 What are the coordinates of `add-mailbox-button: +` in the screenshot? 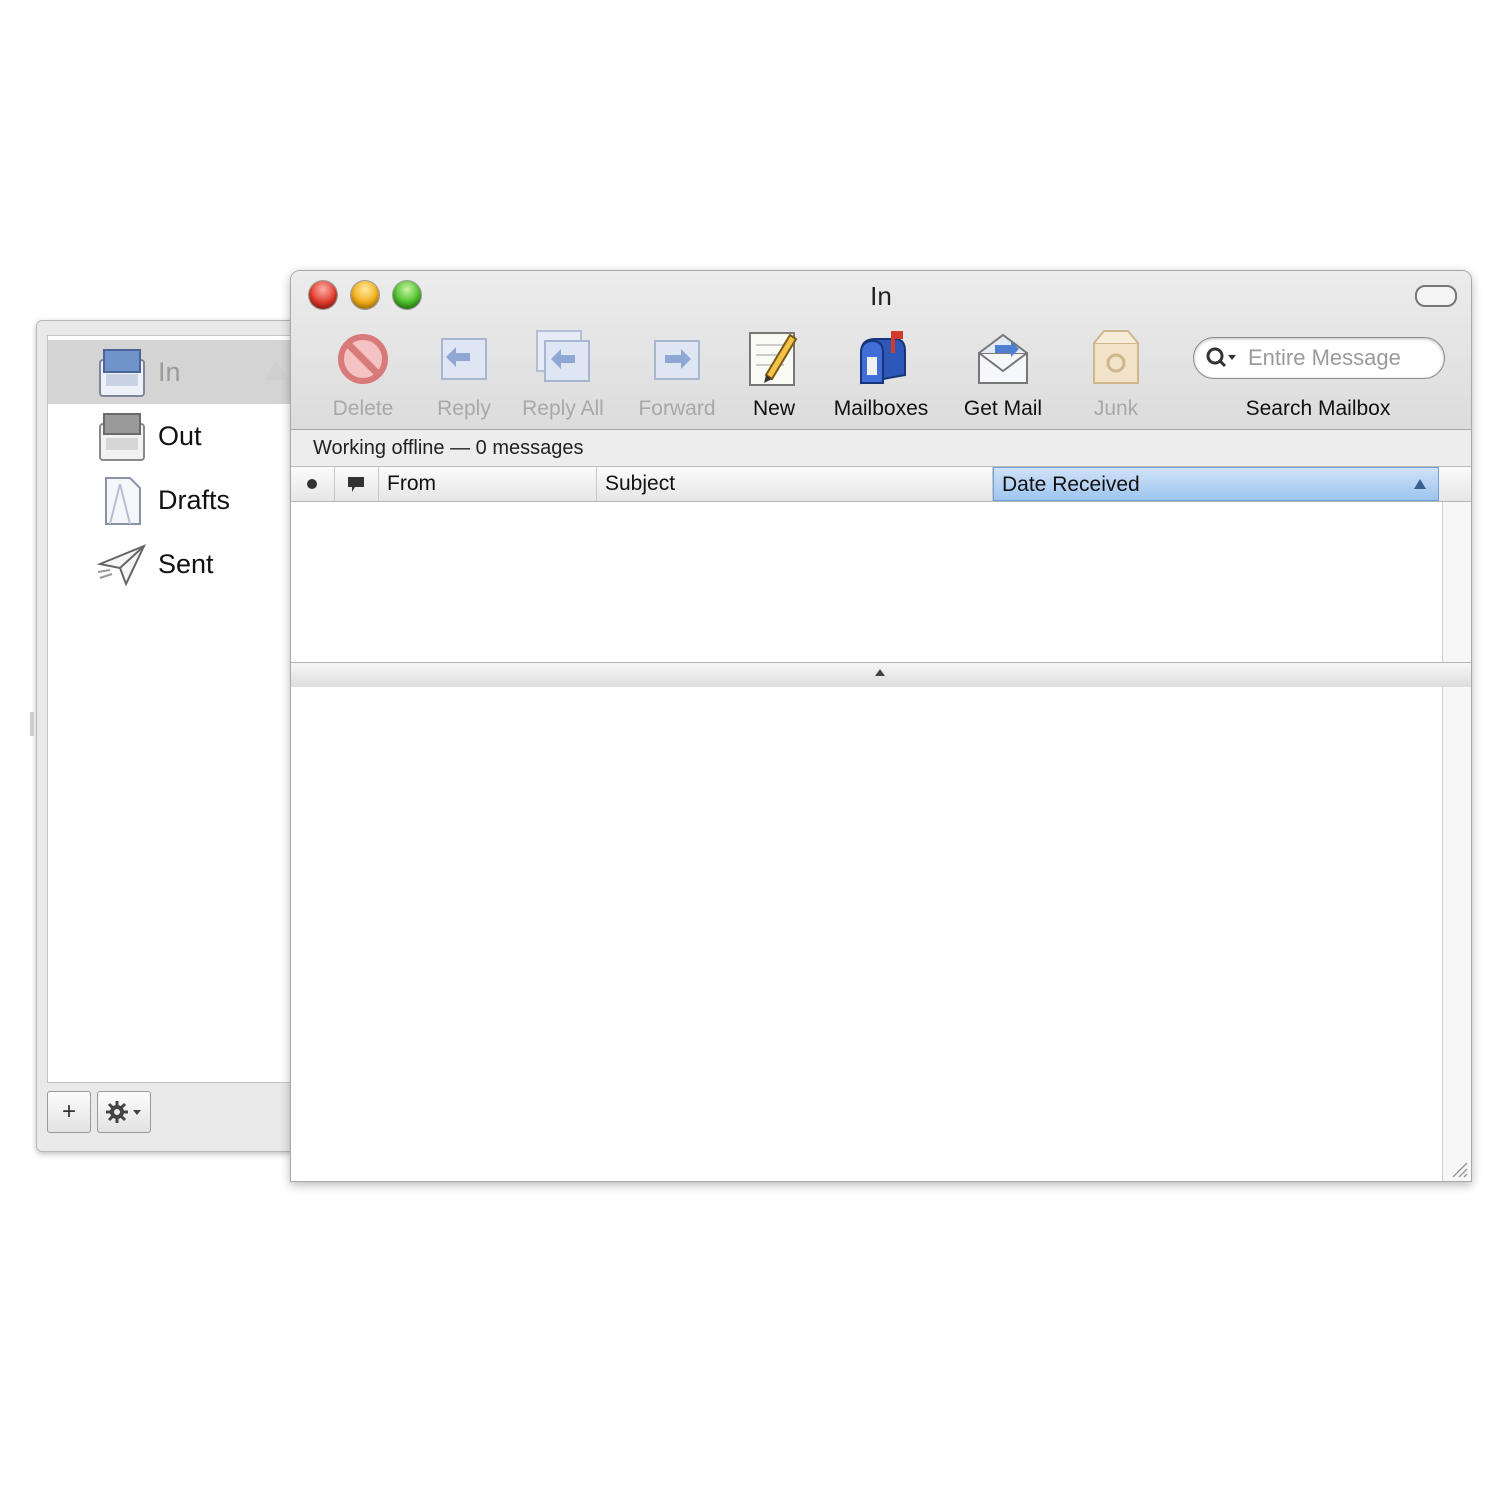 It's located at (69, 1112).